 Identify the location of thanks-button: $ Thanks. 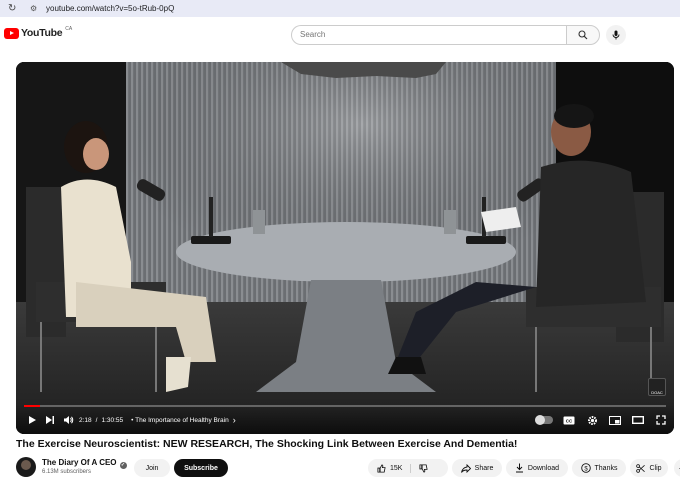
(599, 468).